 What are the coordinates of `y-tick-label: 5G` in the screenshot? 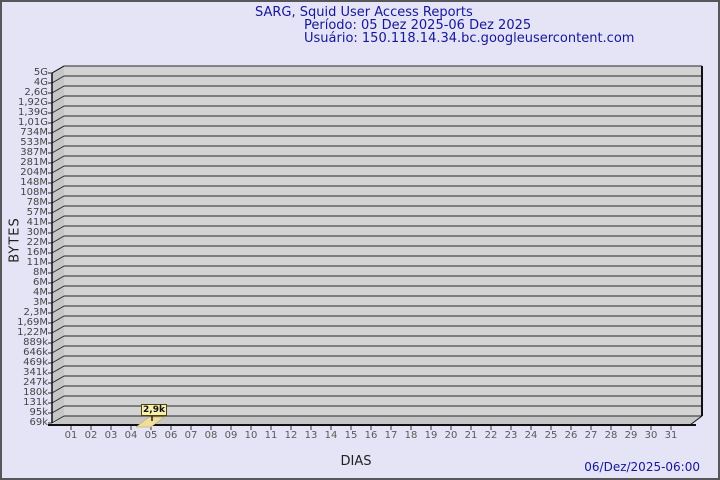 It's located at (40, 72).